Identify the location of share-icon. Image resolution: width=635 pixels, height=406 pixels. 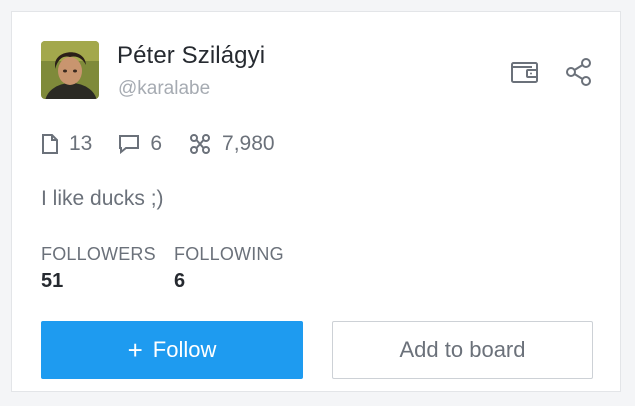
(579, 72).